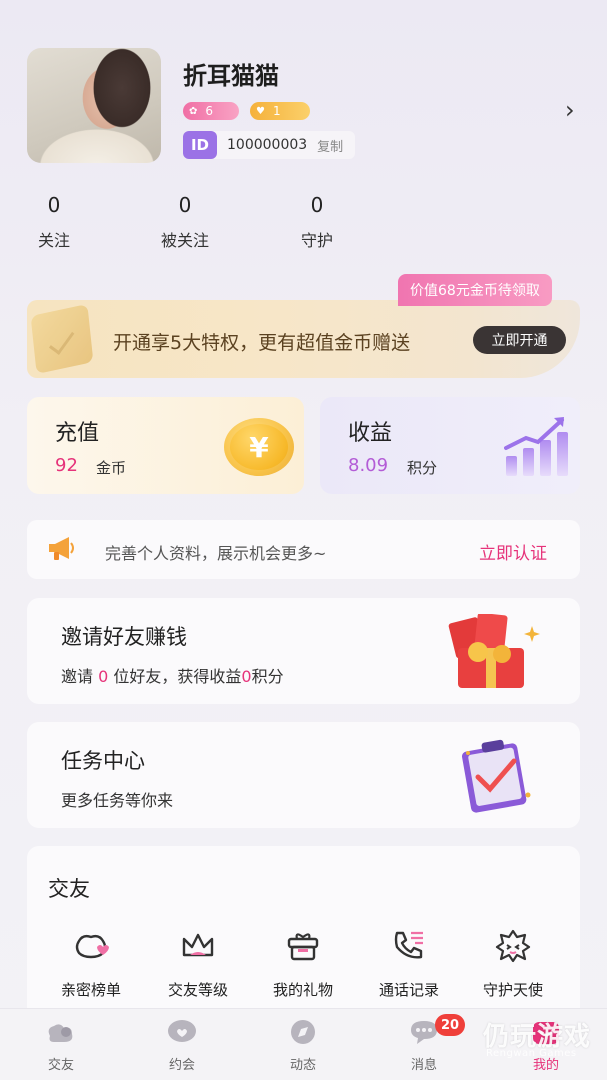 The height and width of the screenshot is (1080, 607). Describe the element at coordinates (90, 990) in the screenshot. I see `social-item-label: 亲密榜单` at that location.